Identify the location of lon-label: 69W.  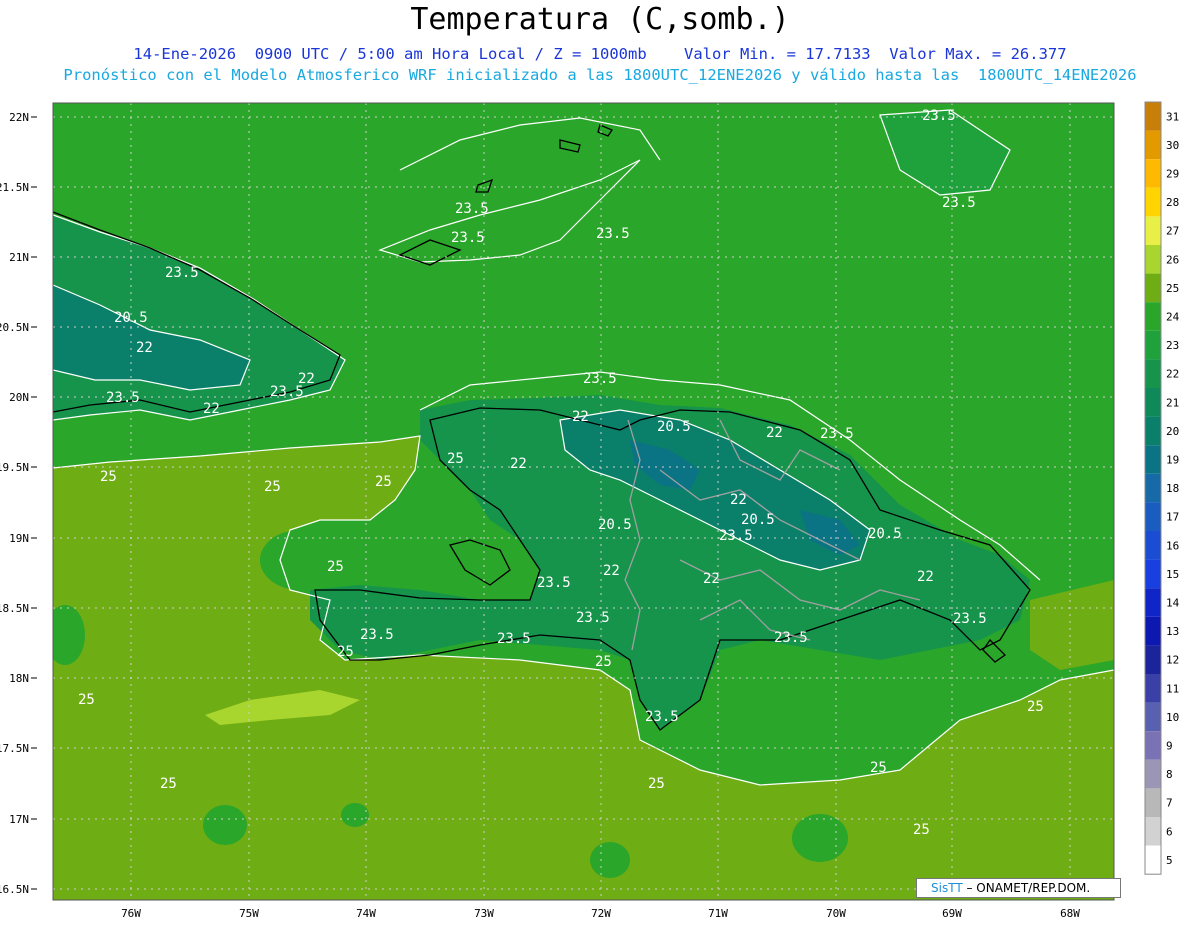
(952, 913).